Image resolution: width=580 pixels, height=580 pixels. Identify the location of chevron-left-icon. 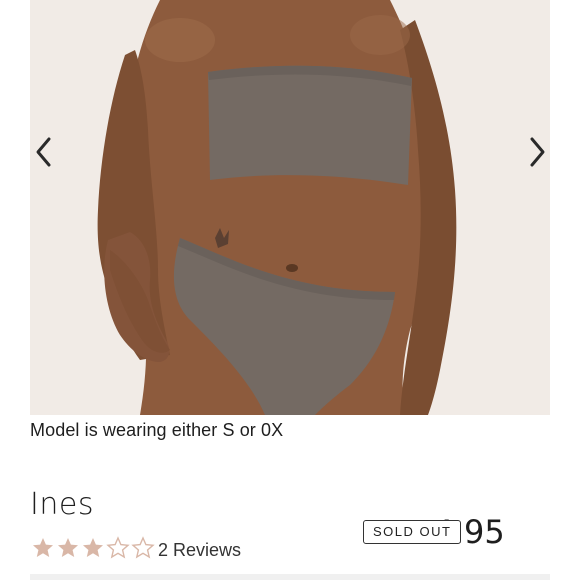
(43, 152).